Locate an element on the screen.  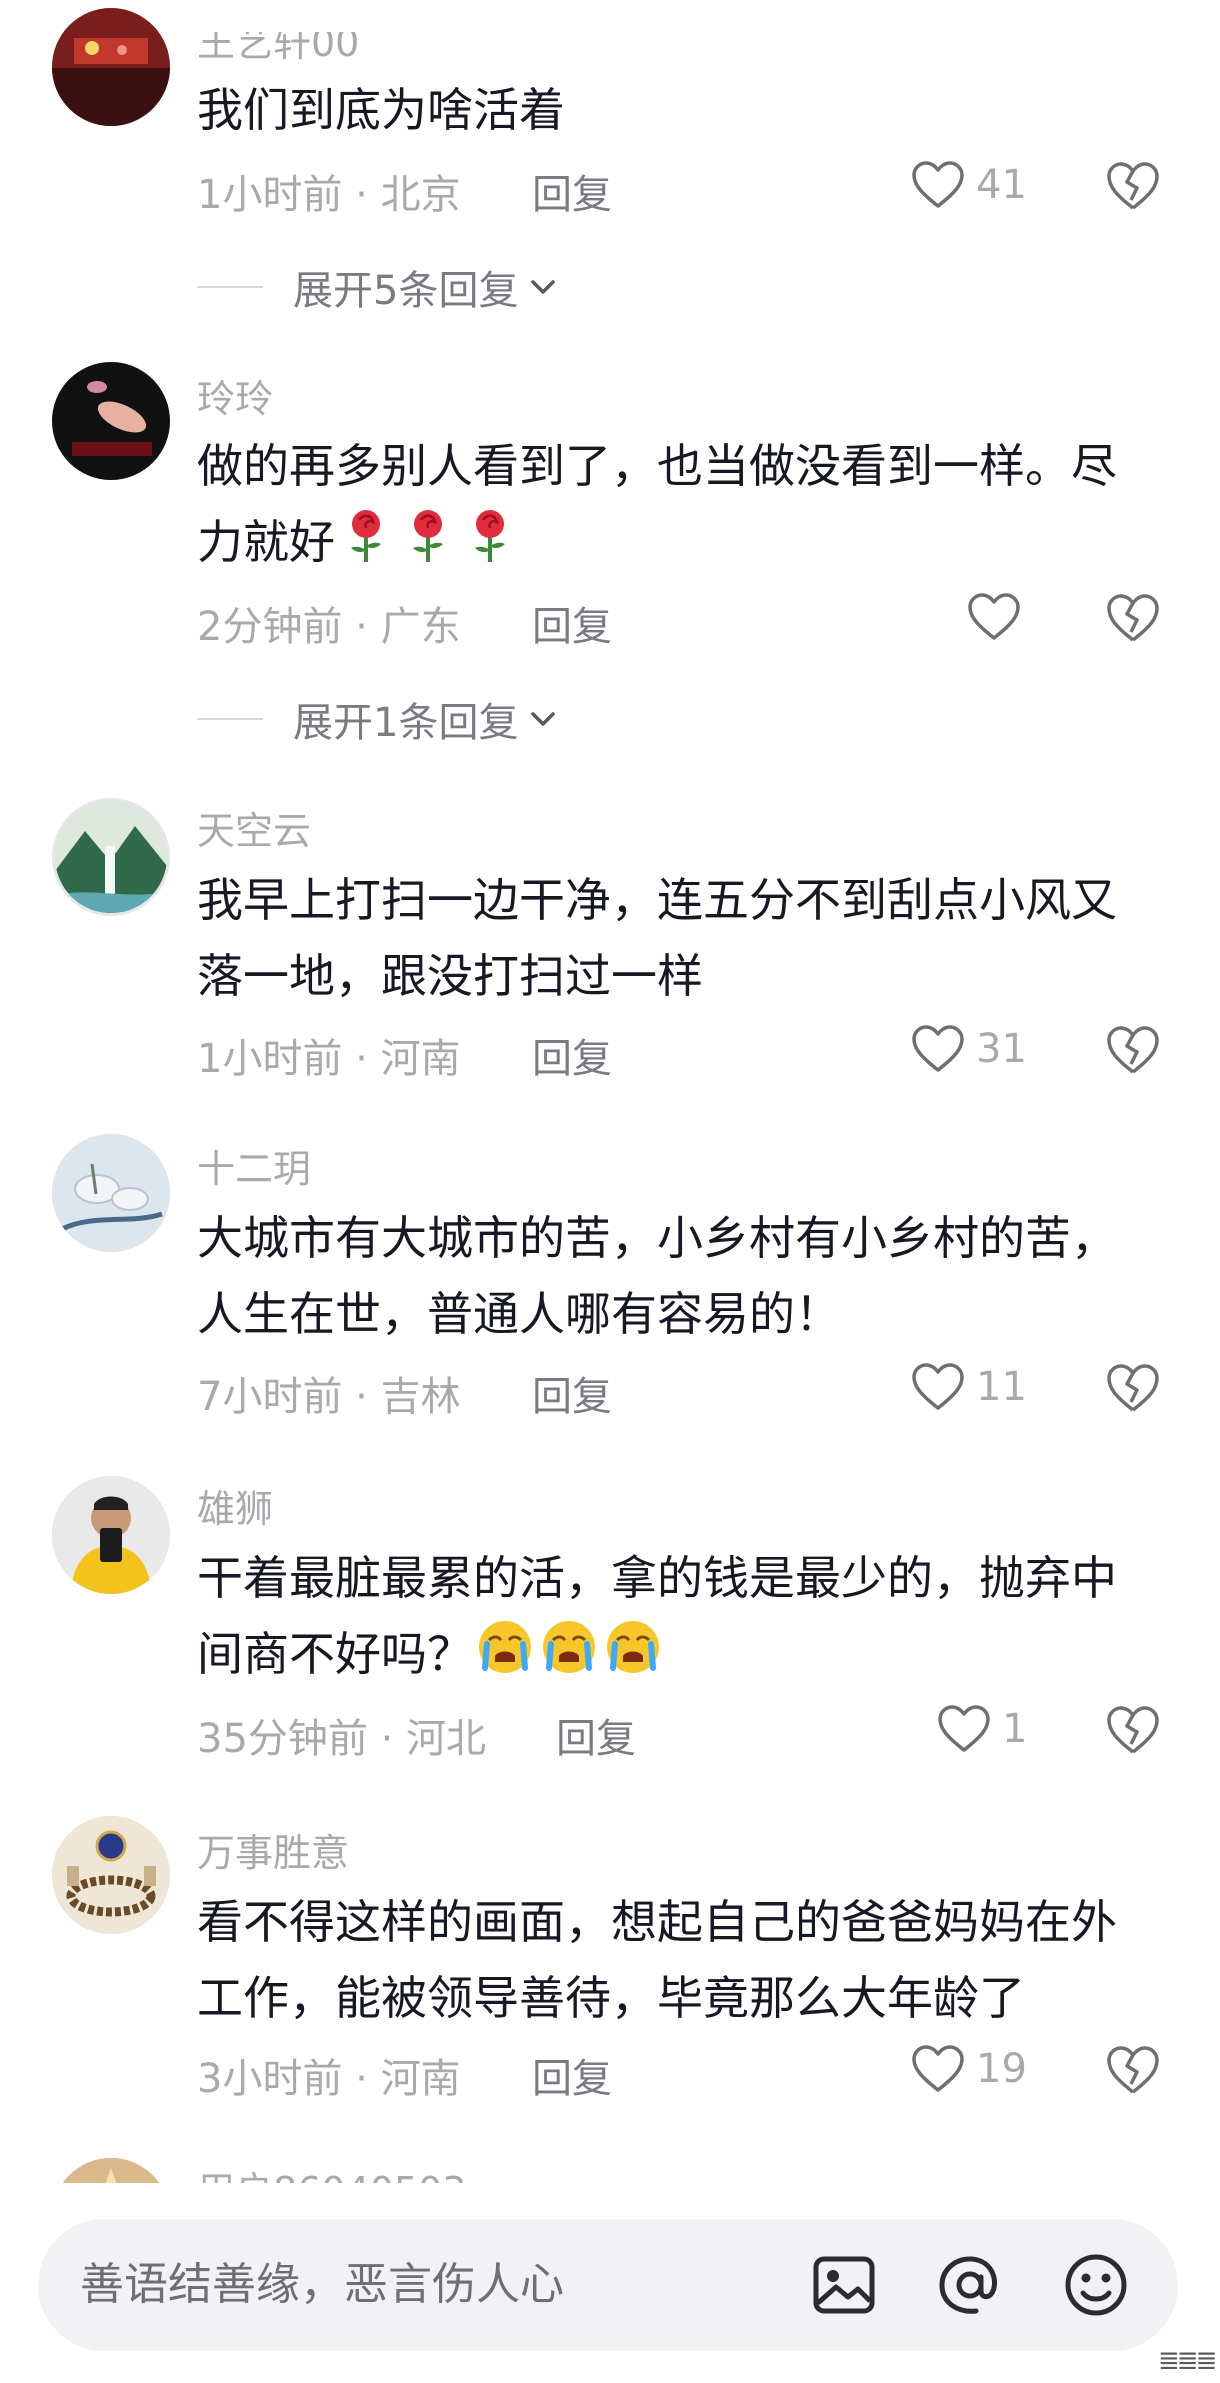
like-button: 19 is located at coordinates (968, 2069).